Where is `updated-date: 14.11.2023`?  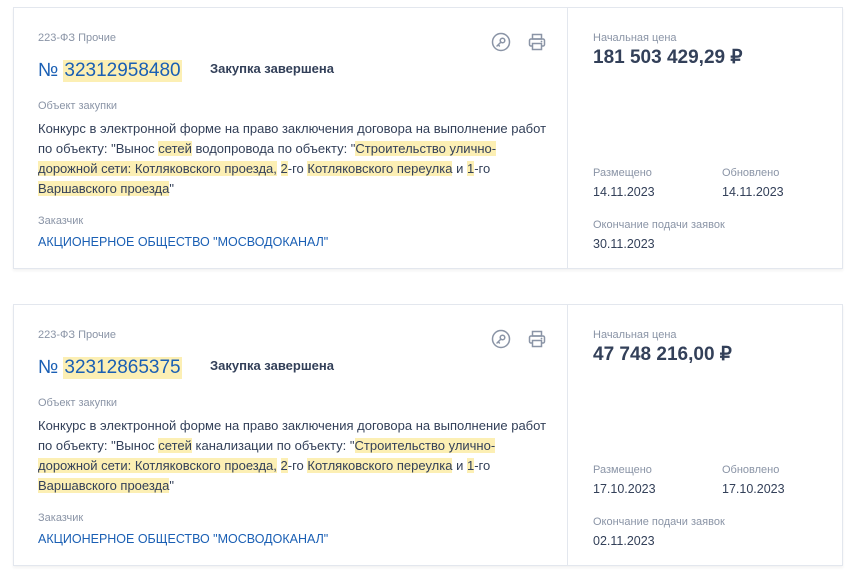 updated-date: 14.11.2023 is located at coordinates (753, 192).